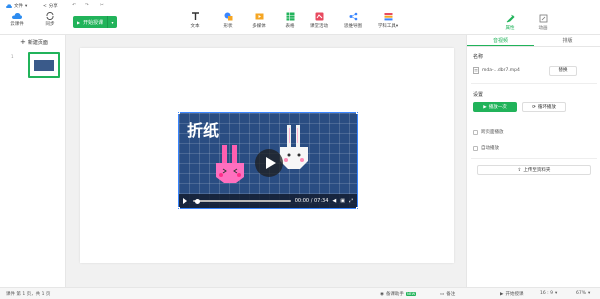 This screenshot has height=299, width=600. What do you see at coordinates (269, 163) in the screenshot?
I see `video-play-button` at bounding box center [269, 163].